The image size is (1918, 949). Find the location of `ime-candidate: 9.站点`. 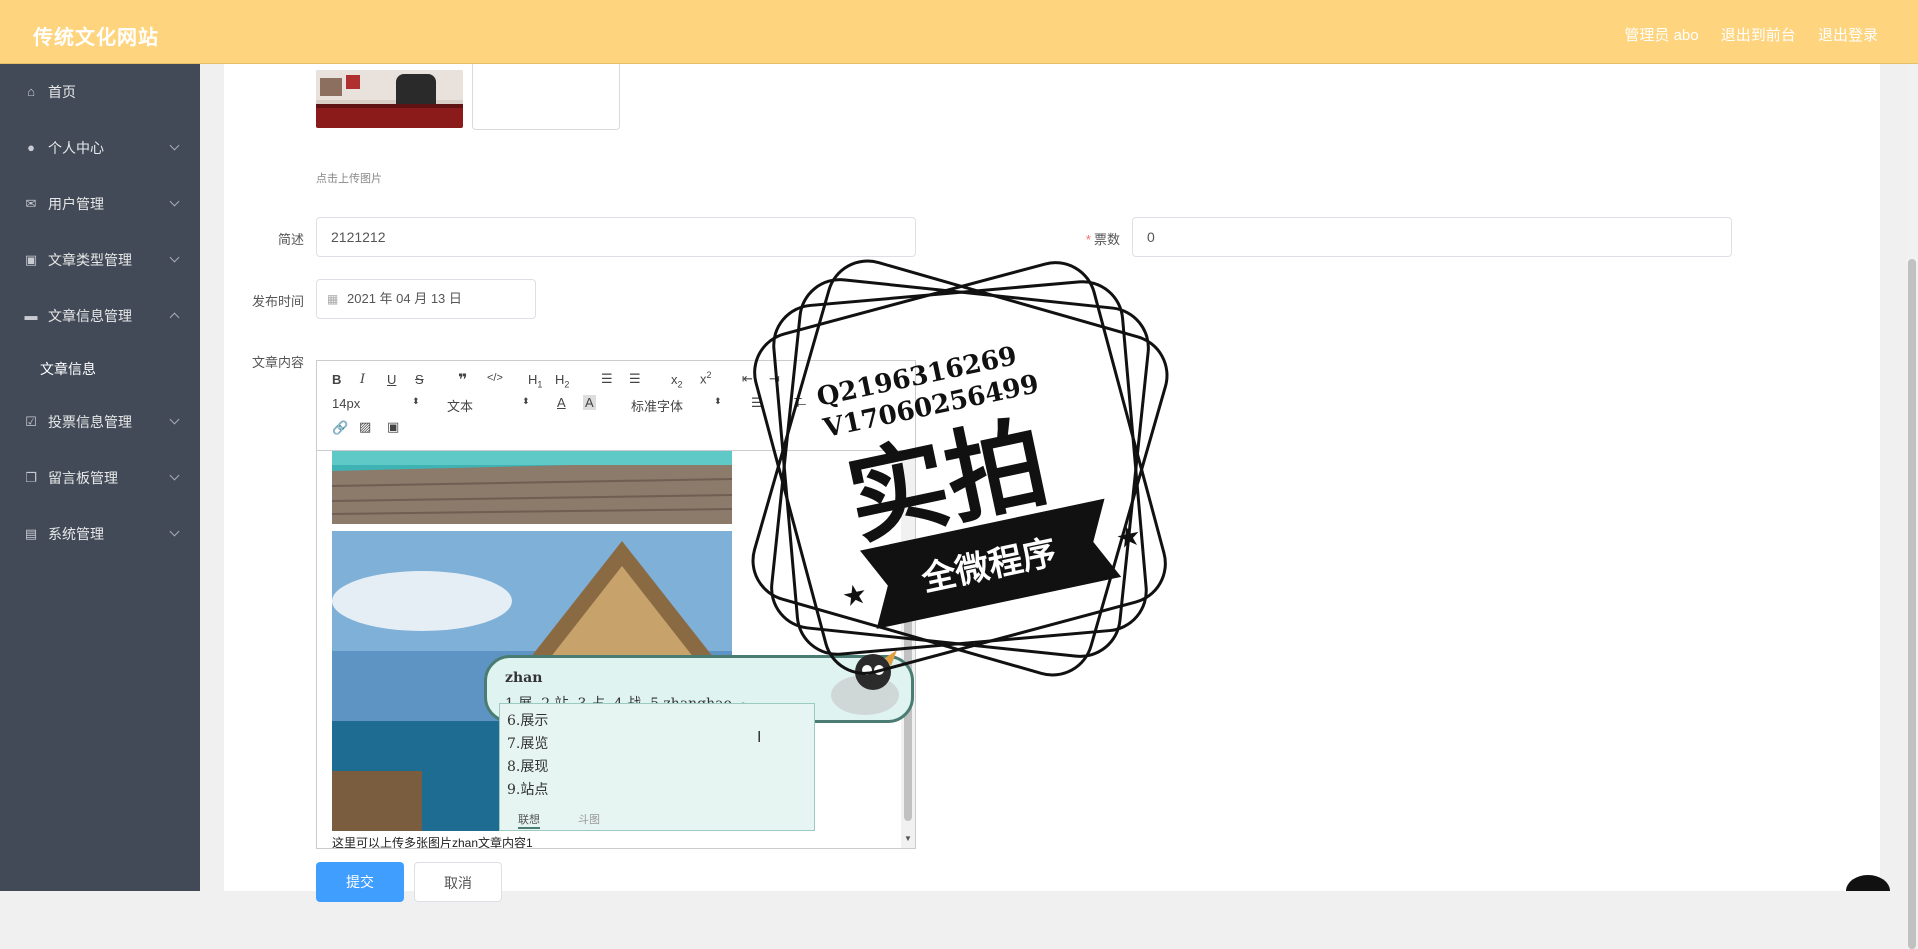

ime-candidate: 9.站点 is located at coordinates (527, 789).